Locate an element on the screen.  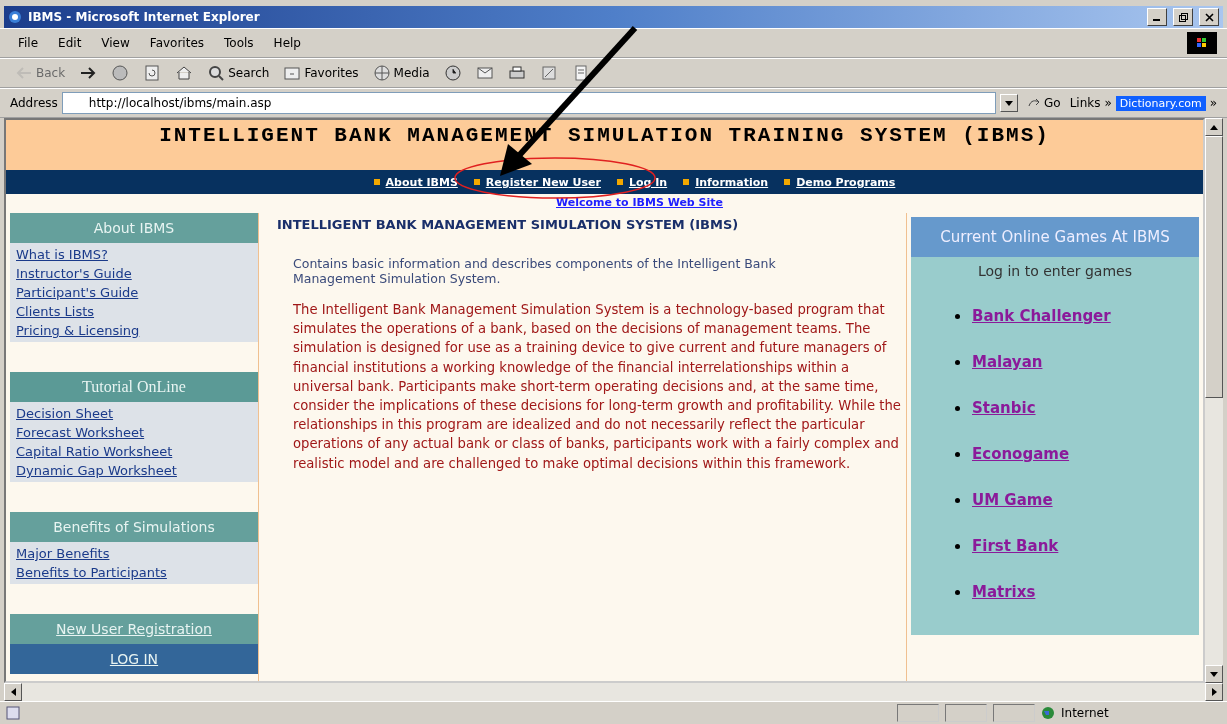
go-button: Go is located at coordinates (1044, 103).